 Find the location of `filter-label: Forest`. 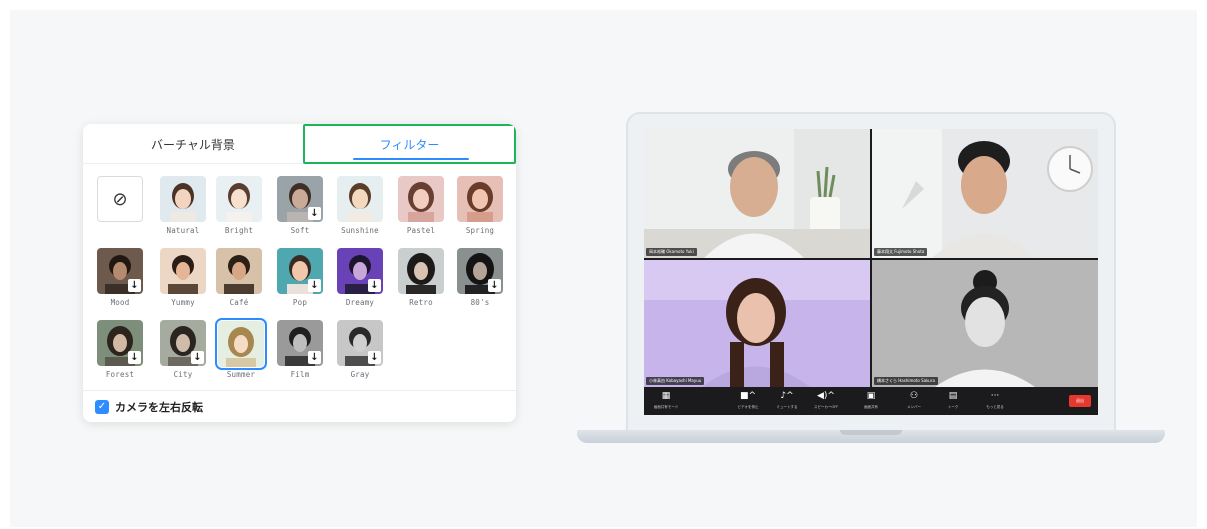

filter-label: Forest is located at coordinates (120, 374).